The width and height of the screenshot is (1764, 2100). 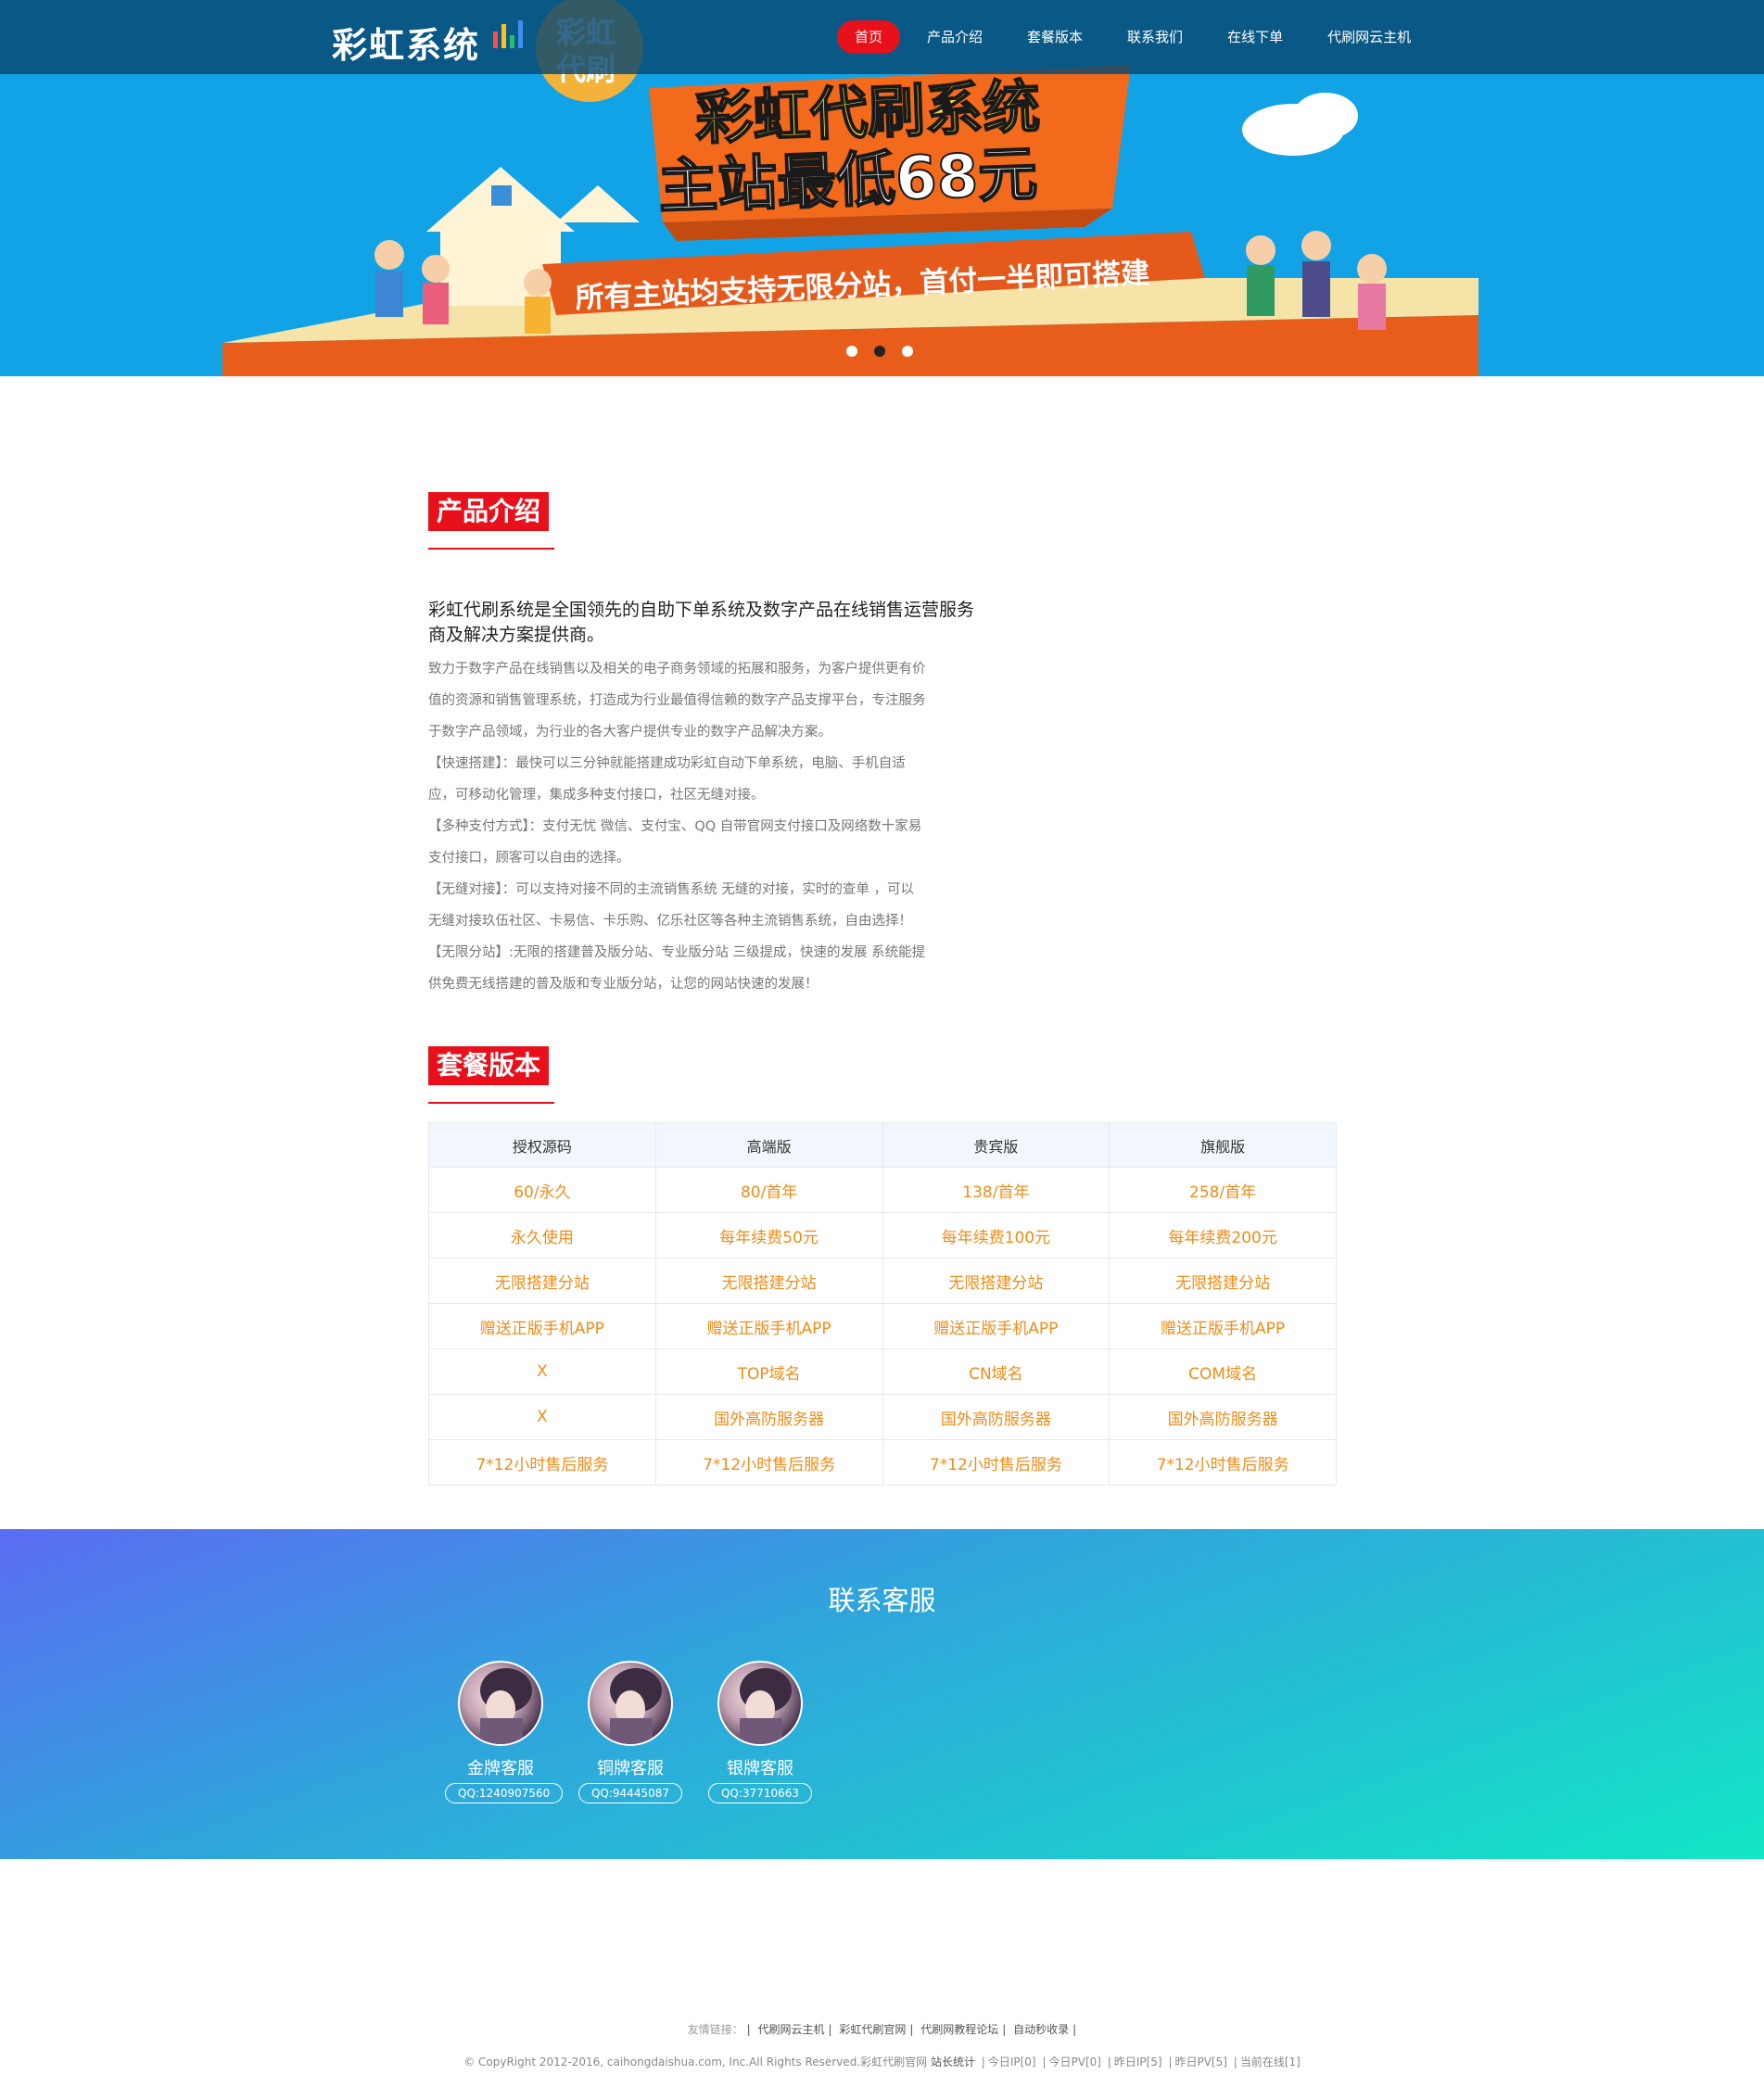 What do you see at coordinates (629, 1793) in the screenshot?
I see `agent-qq-button: QQ:94445087` at bounding box center [629, 1793].